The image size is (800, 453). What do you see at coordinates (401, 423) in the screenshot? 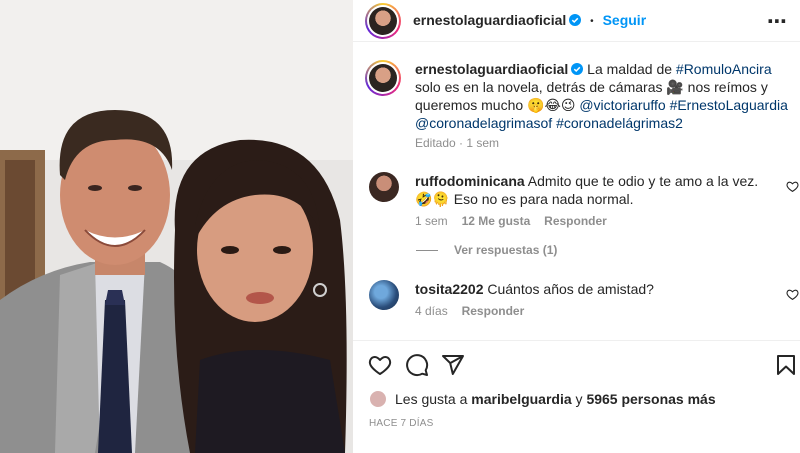
I see `post-time-ago: HACE 7 DÍAS` at bounding box center [401, 423].